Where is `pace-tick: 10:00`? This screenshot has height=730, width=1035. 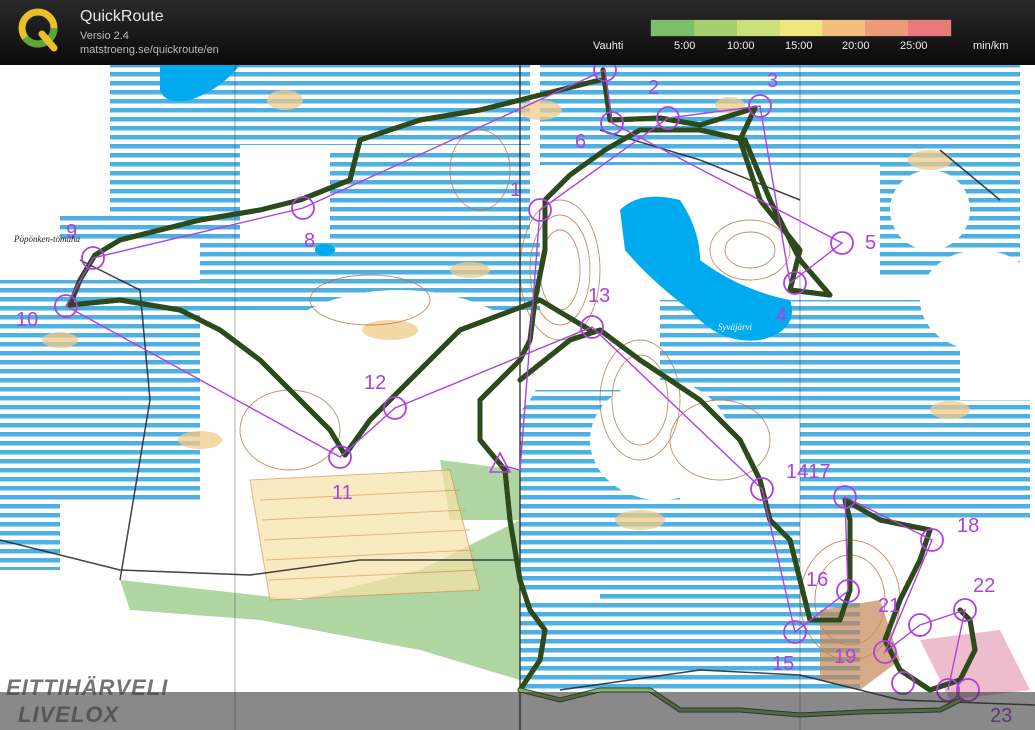
pace-tick: 10:00 is located at coordinates (741, 46).